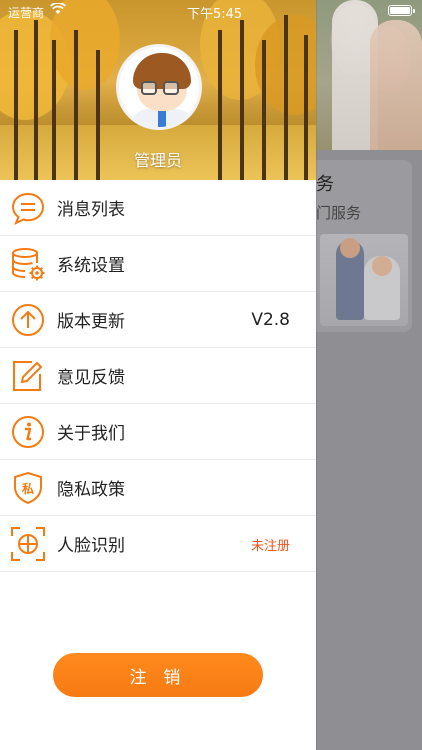 The height and width of the screenshot is (750, 422). I want to click on update-arrow-icon, so click(28, 320).